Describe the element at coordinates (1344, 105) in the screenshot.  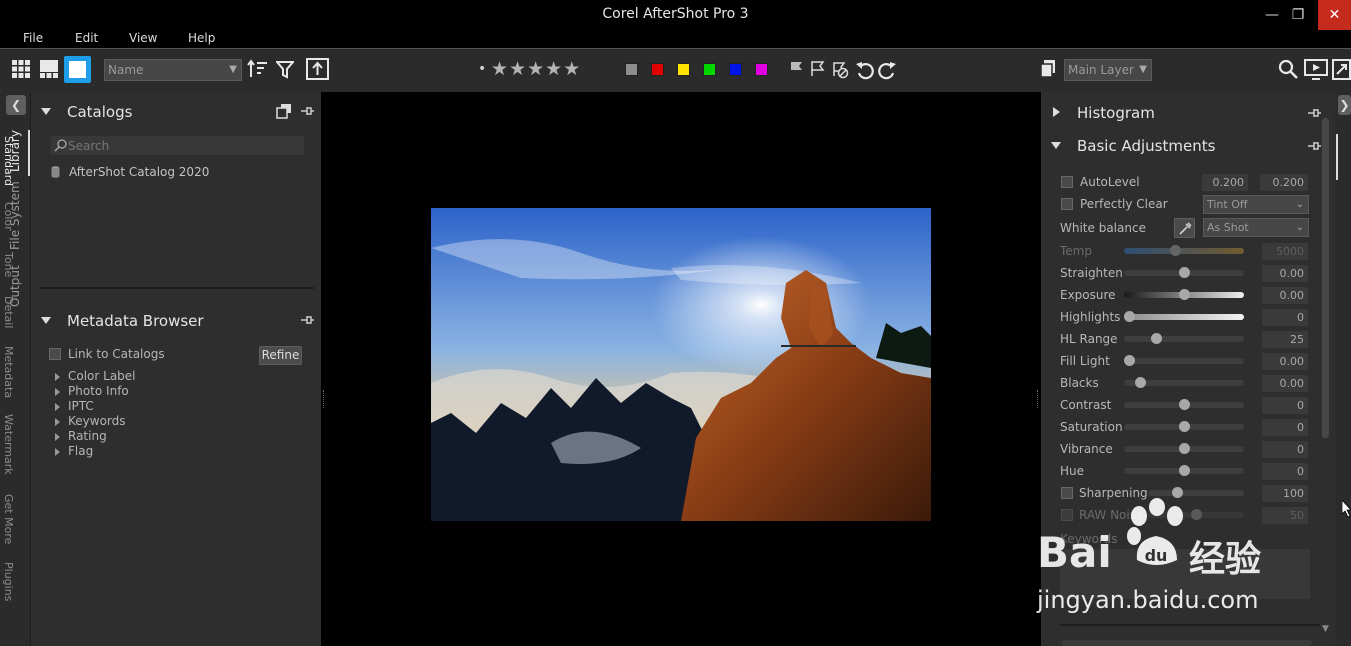
I see `collapse-right-button: ❯` at that location.